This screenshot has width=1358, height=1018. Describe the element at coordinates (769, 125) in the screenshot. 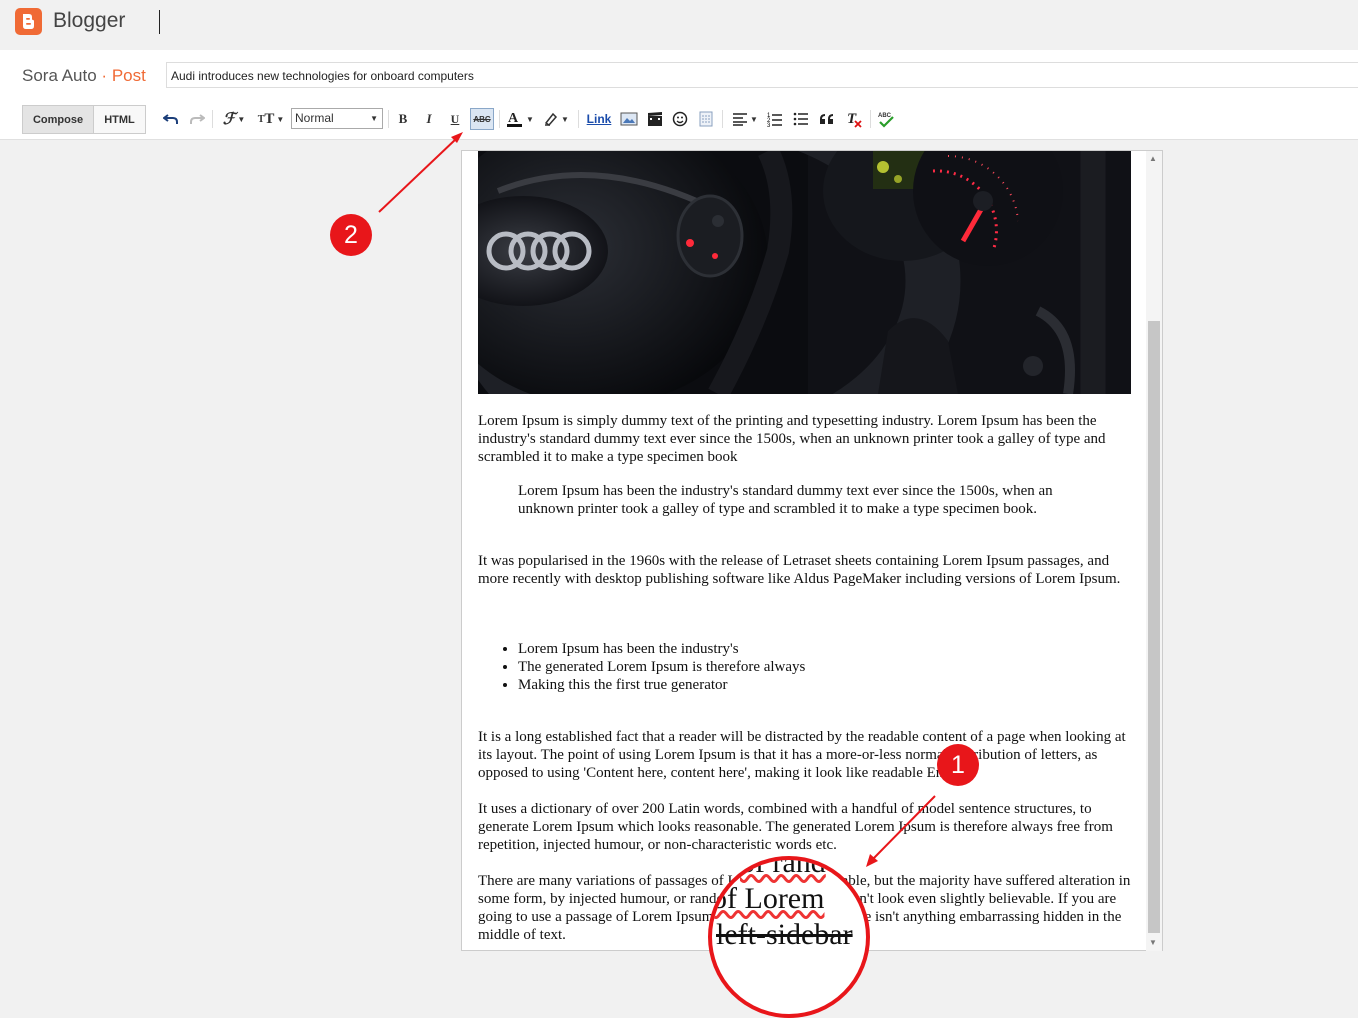

I see `svg-text: 3` at that location.